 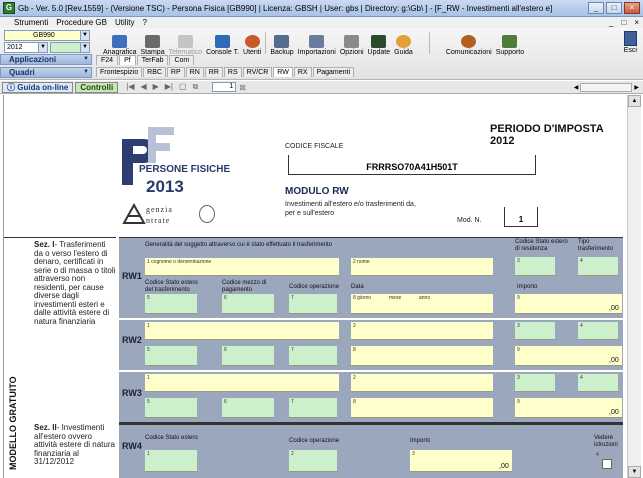 What do you see at coordinates (130, 87) in the screenshot?
I see `first-page-icon: |◀` at bounding box center [130, 87].